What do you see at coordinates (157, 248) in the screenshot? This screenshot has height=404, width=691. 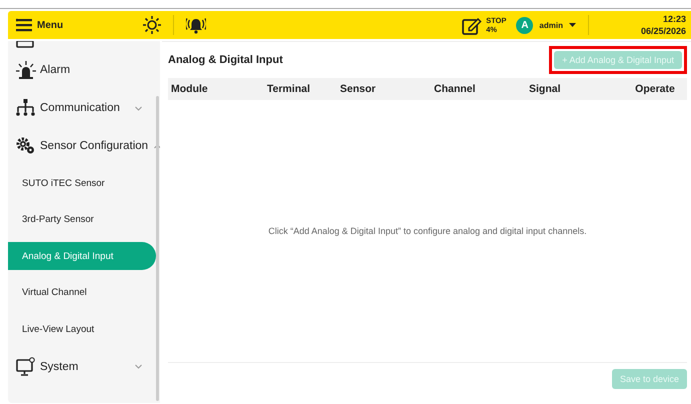 I see `scrollbar` at bounding box center [157, 248].